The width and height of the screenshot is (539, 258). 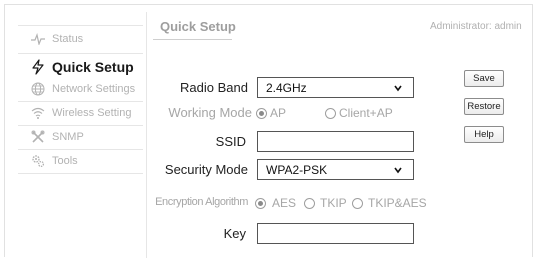 What do you see at coordinates (230, 141) in the screenshot?
I see `ssid-label: SSID` at bounding box center [230, 141].